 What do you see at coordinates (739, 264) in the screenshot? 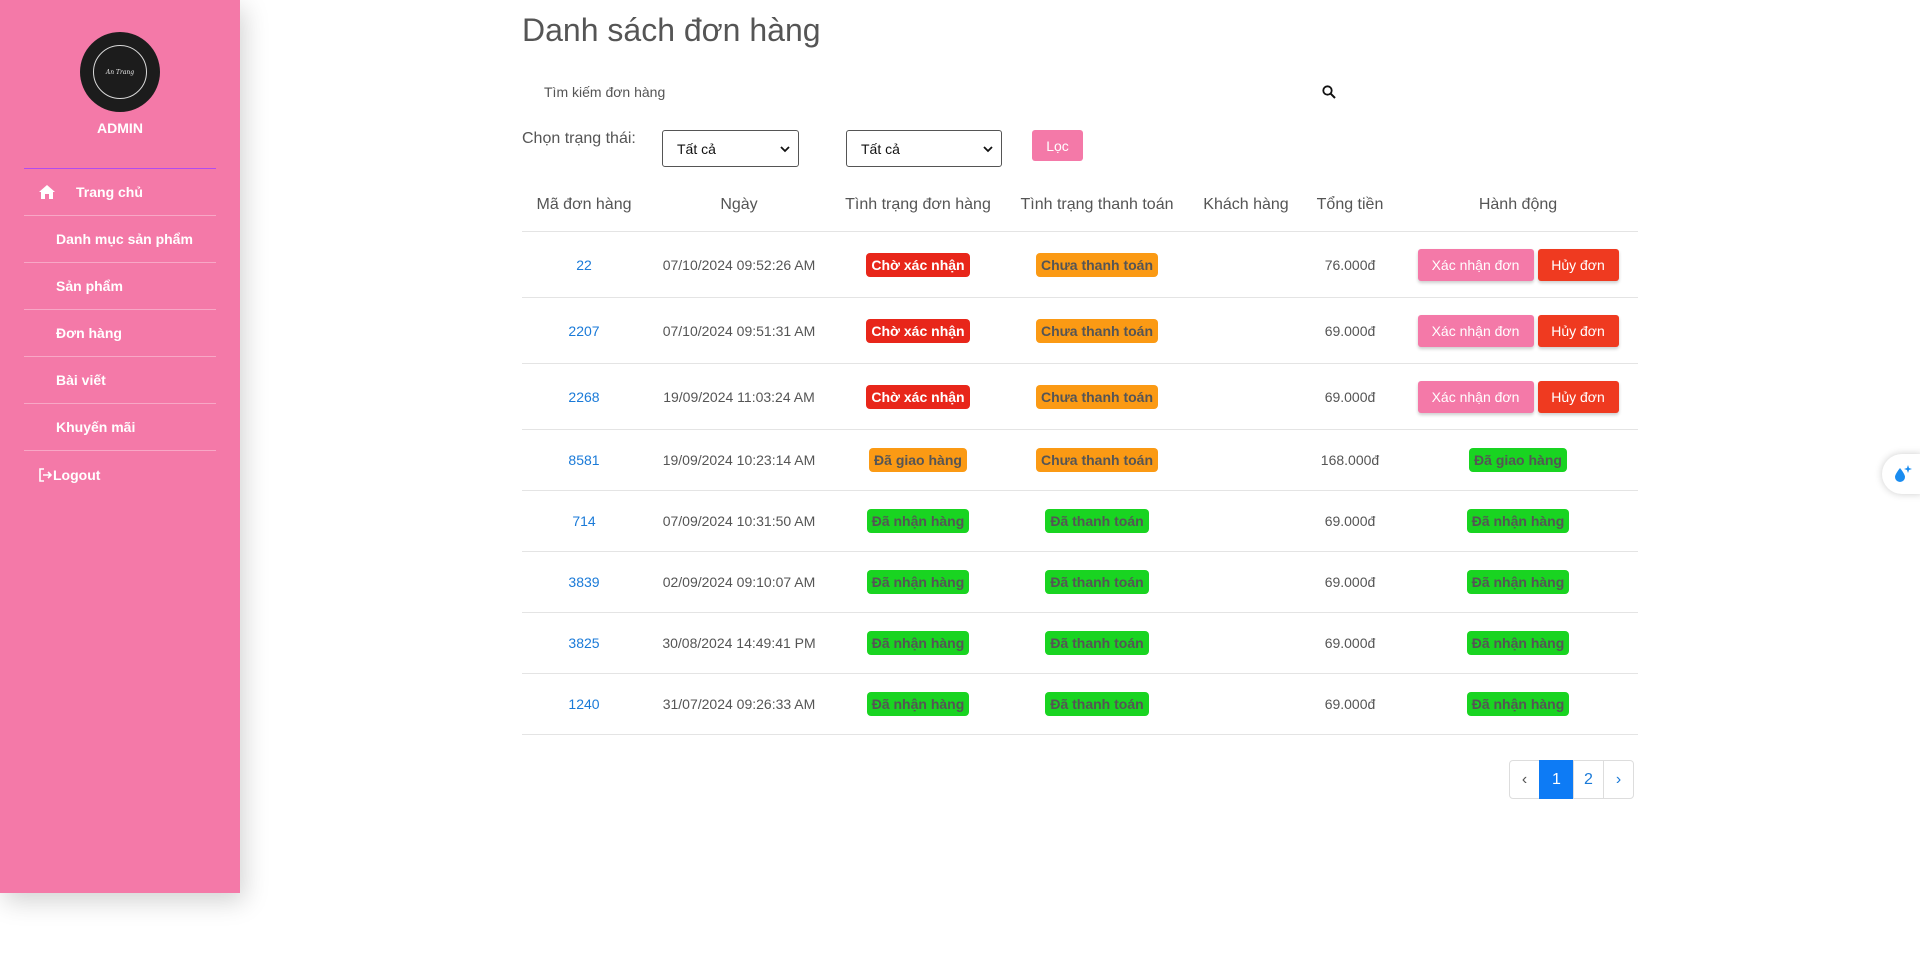
I see `order-date: 07/10/2024 09:52:26 AM` at bounding box center [739, 264].